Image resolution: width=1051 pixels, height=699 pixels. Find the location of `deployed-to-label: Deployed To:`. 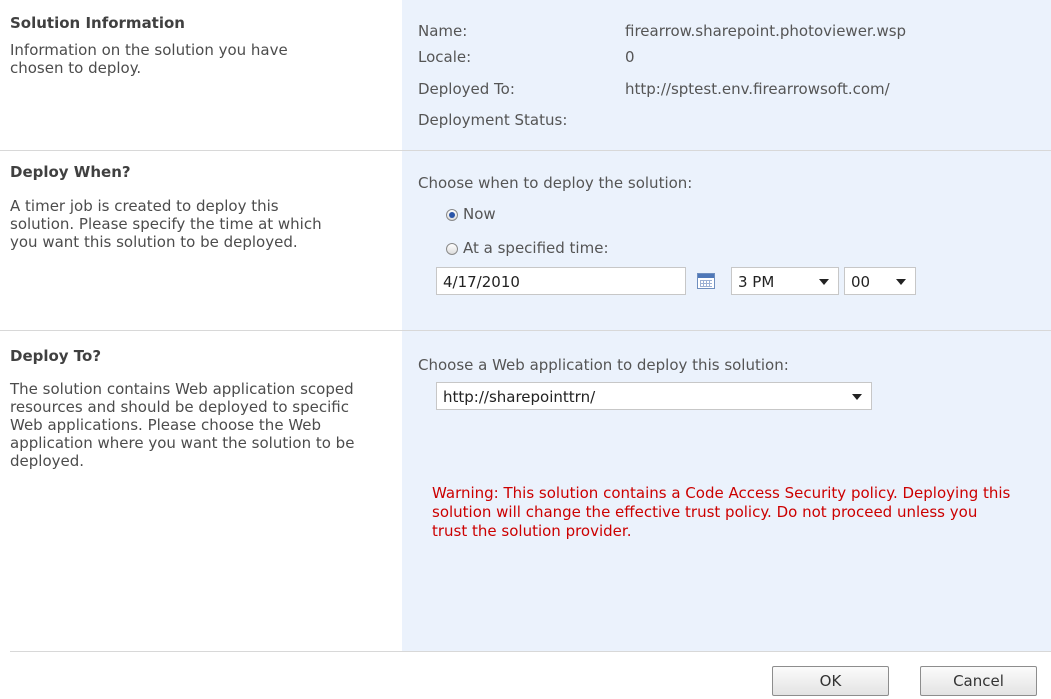

deployed-to-label: Deployed To: is located at coordinates (466, 89).